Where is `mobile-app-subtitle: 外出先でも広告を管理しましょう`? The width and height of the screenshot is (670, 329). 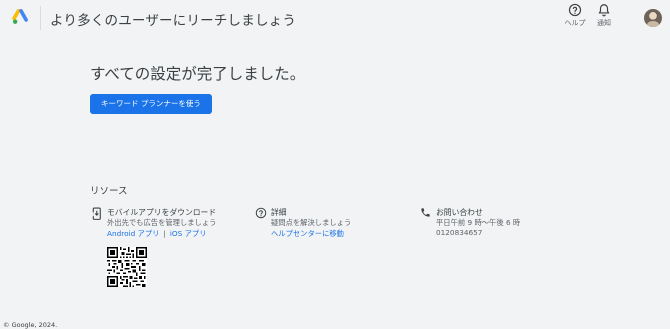 mobile-app-subtitle: 外出先でも広告を管理しましょう is located at coordinates (162, 222).